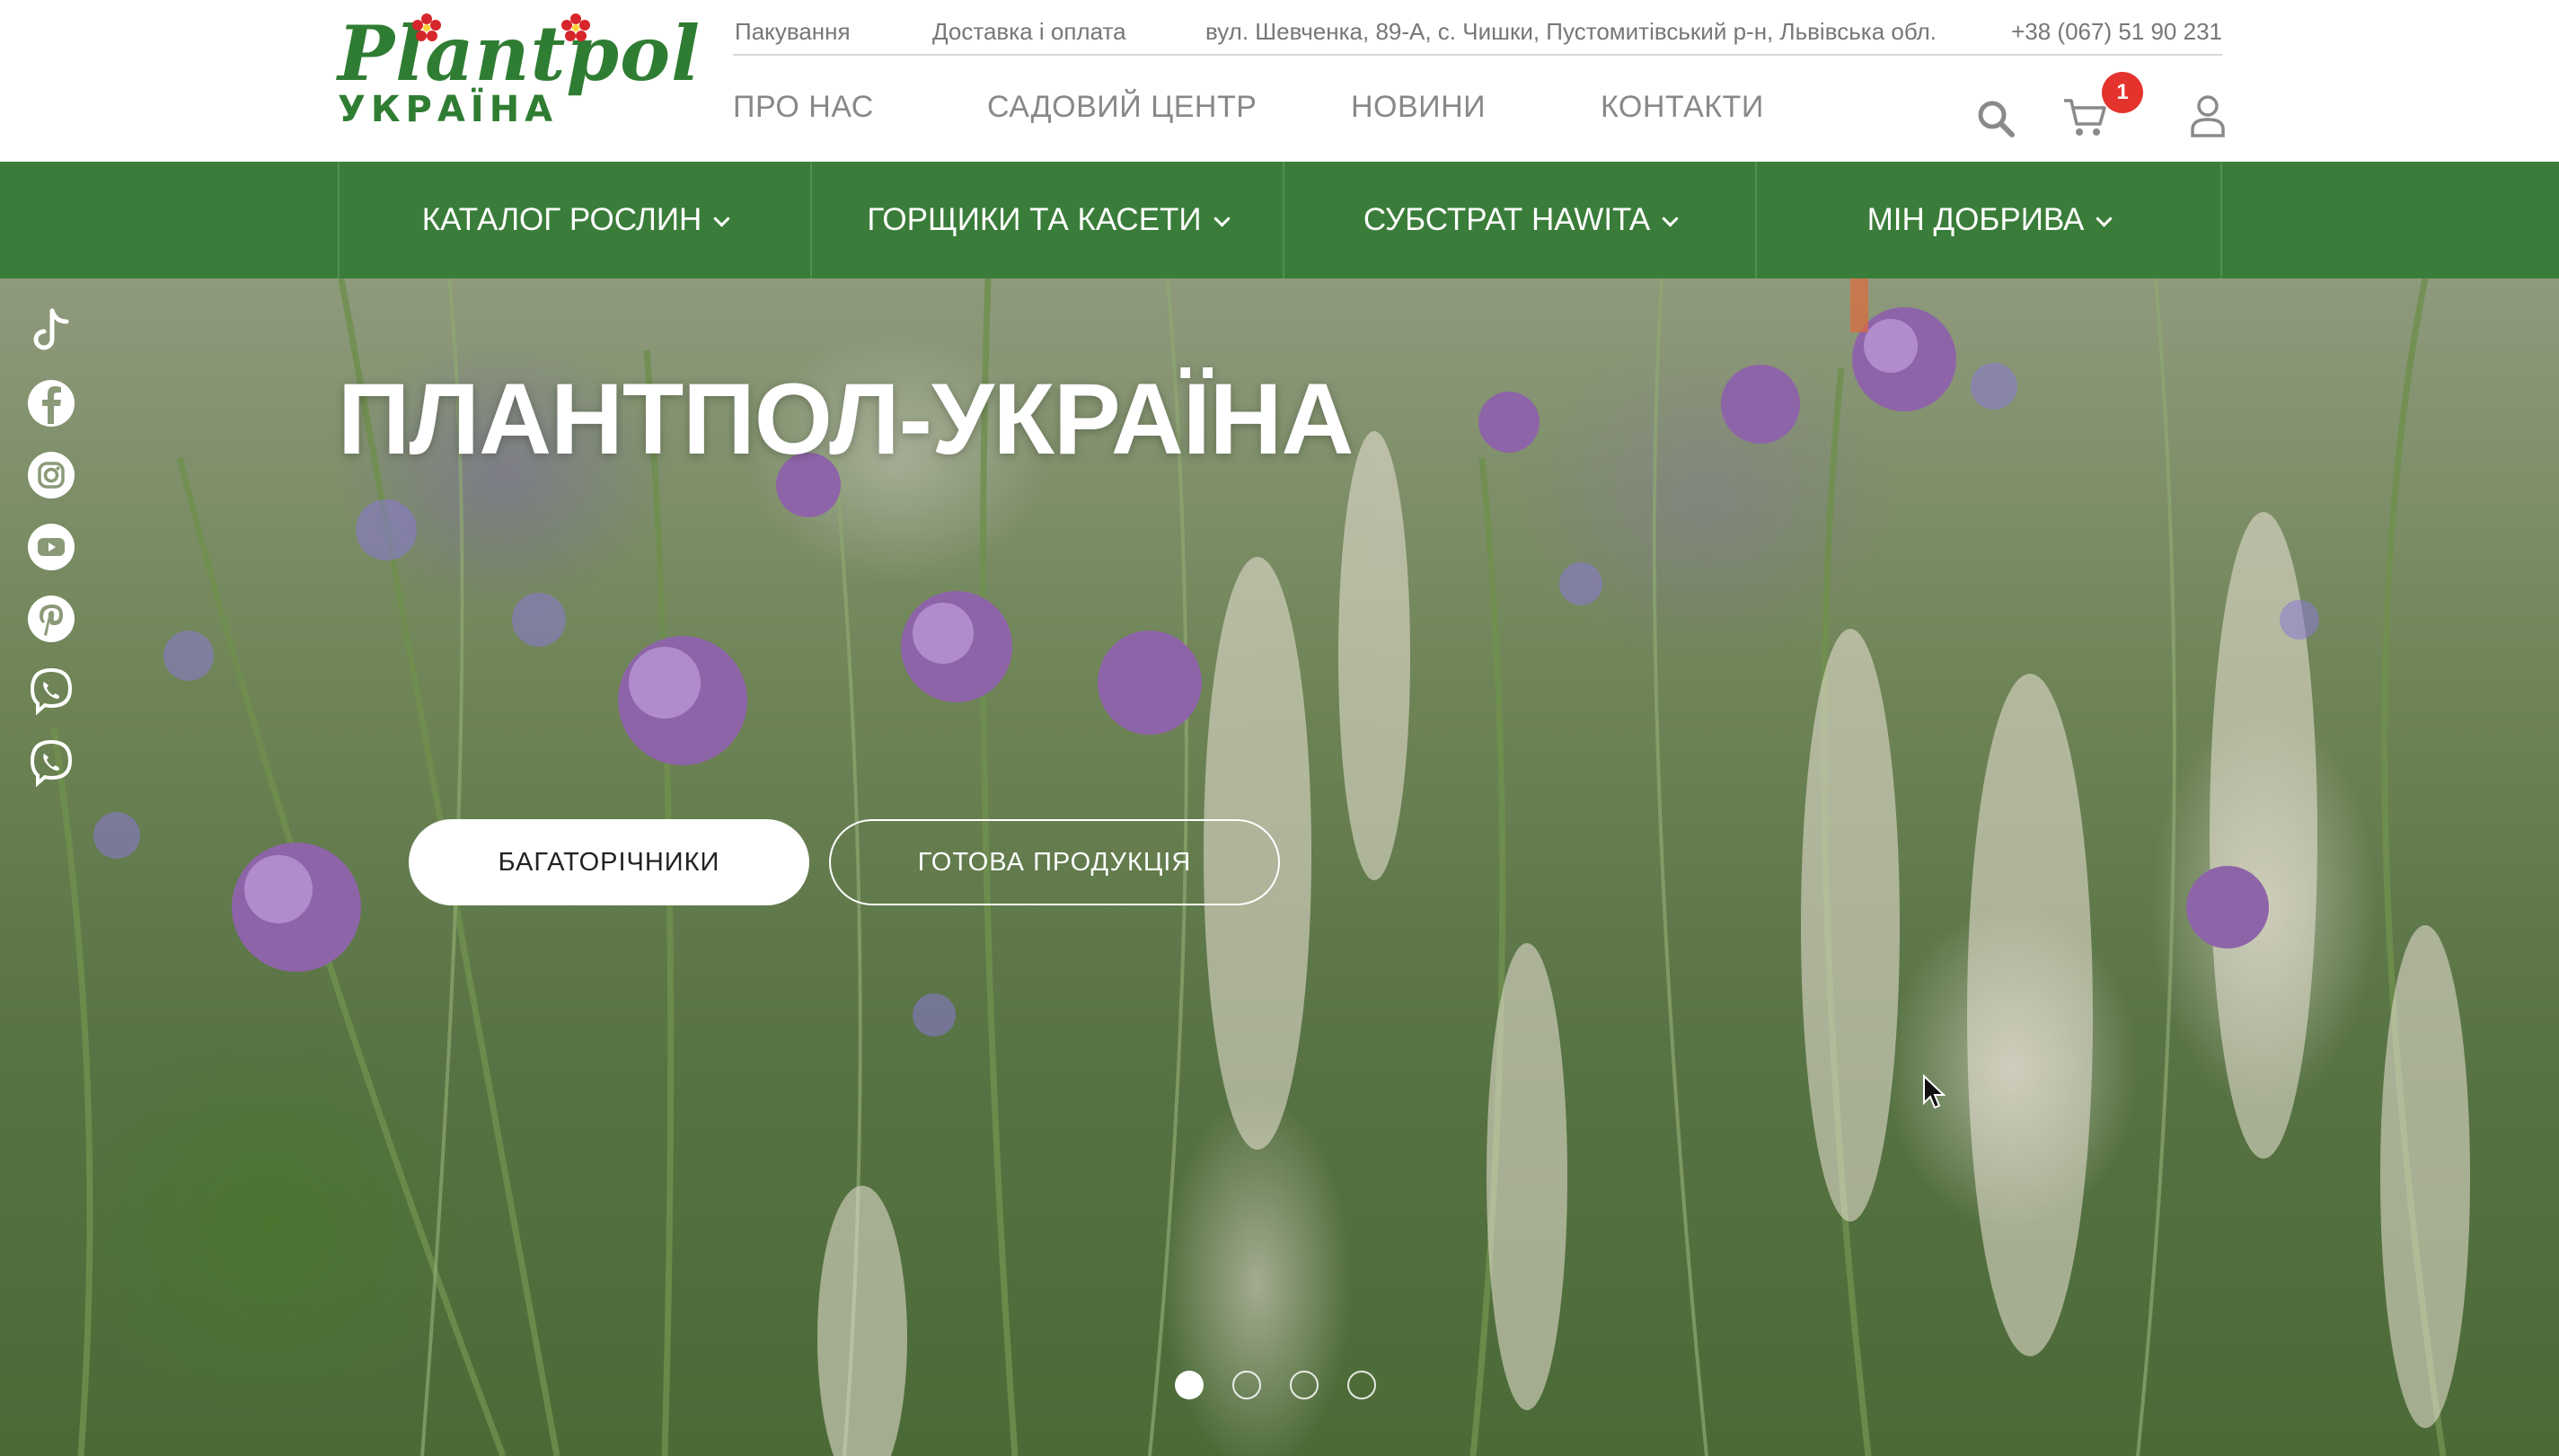  I want to click on logo-subtitle: УКРАЇНА, so click(448, 109).